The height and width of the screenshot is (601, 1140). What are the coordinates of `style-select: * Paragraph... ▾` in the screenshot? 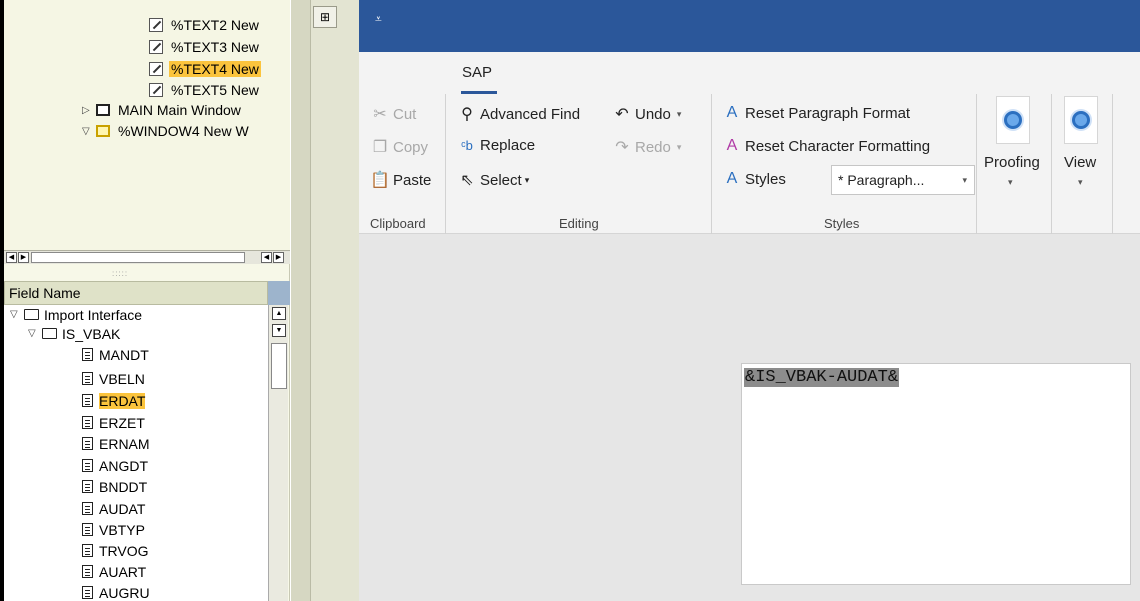 It's located at (903, 180).